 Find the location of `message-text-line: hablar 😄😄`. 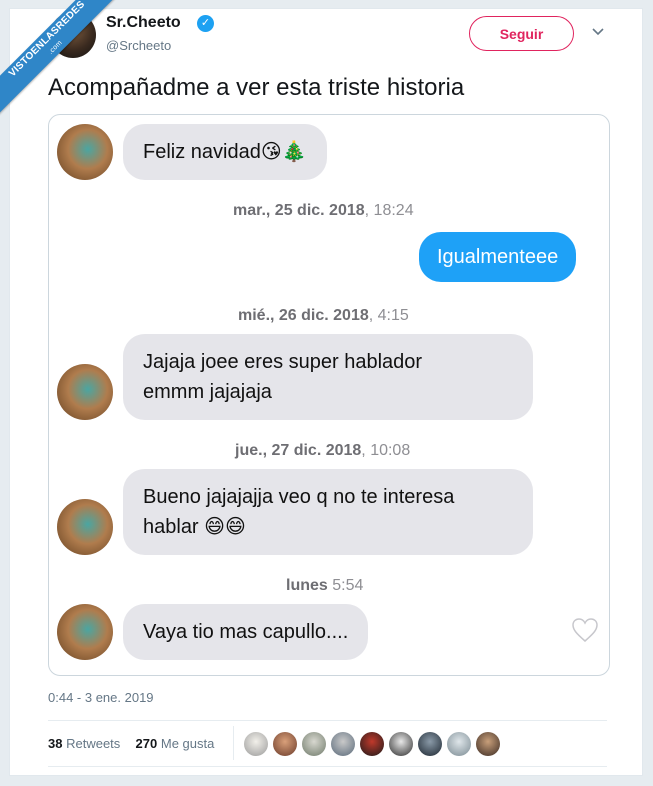

message-text-line: hablar 😄😄 is located at coordinates (194, 527).